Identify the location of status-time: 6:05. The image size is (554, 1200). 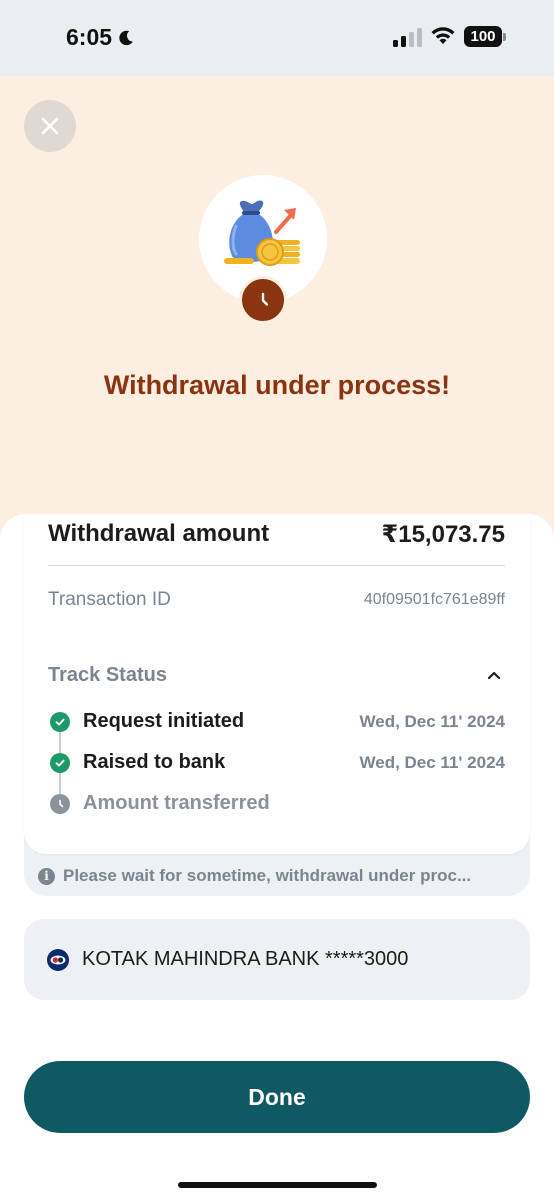
(100, 37).